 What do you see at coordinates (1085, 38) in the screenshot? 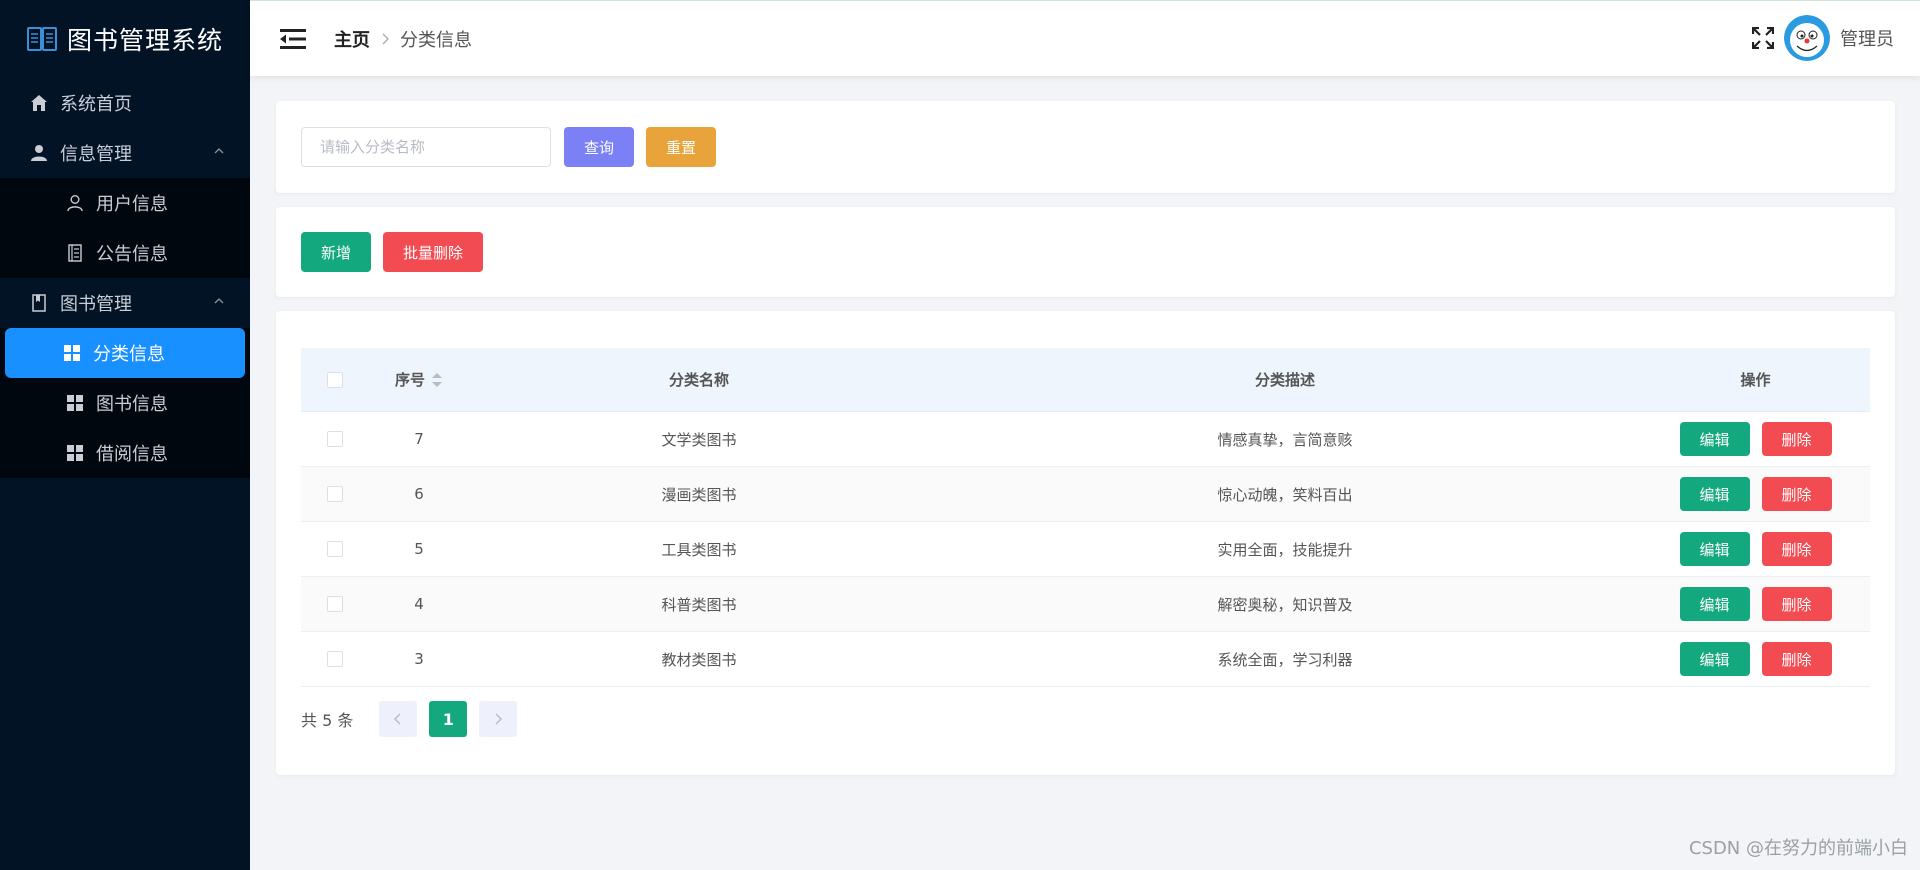
I see `top-header: 主页 分类信息 管理员` at bounding box center [1085, 38].